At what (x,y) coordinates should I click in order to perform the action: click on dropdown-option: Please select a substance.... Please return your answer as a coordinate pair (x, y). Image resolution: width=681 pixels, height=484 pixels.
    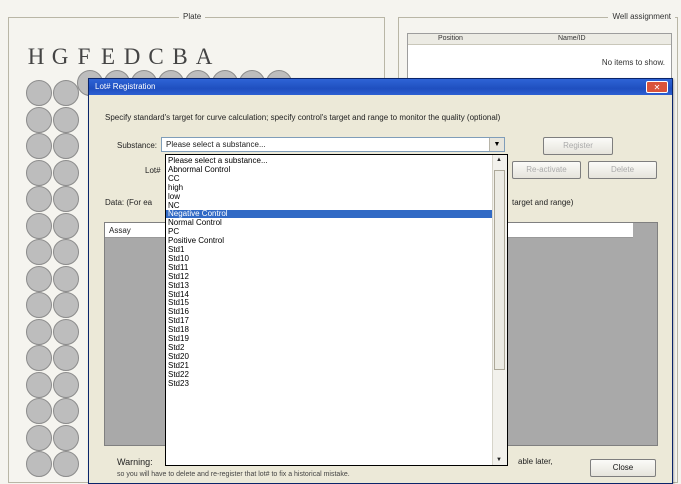
    Looking at the image, I should click on (218, 161).